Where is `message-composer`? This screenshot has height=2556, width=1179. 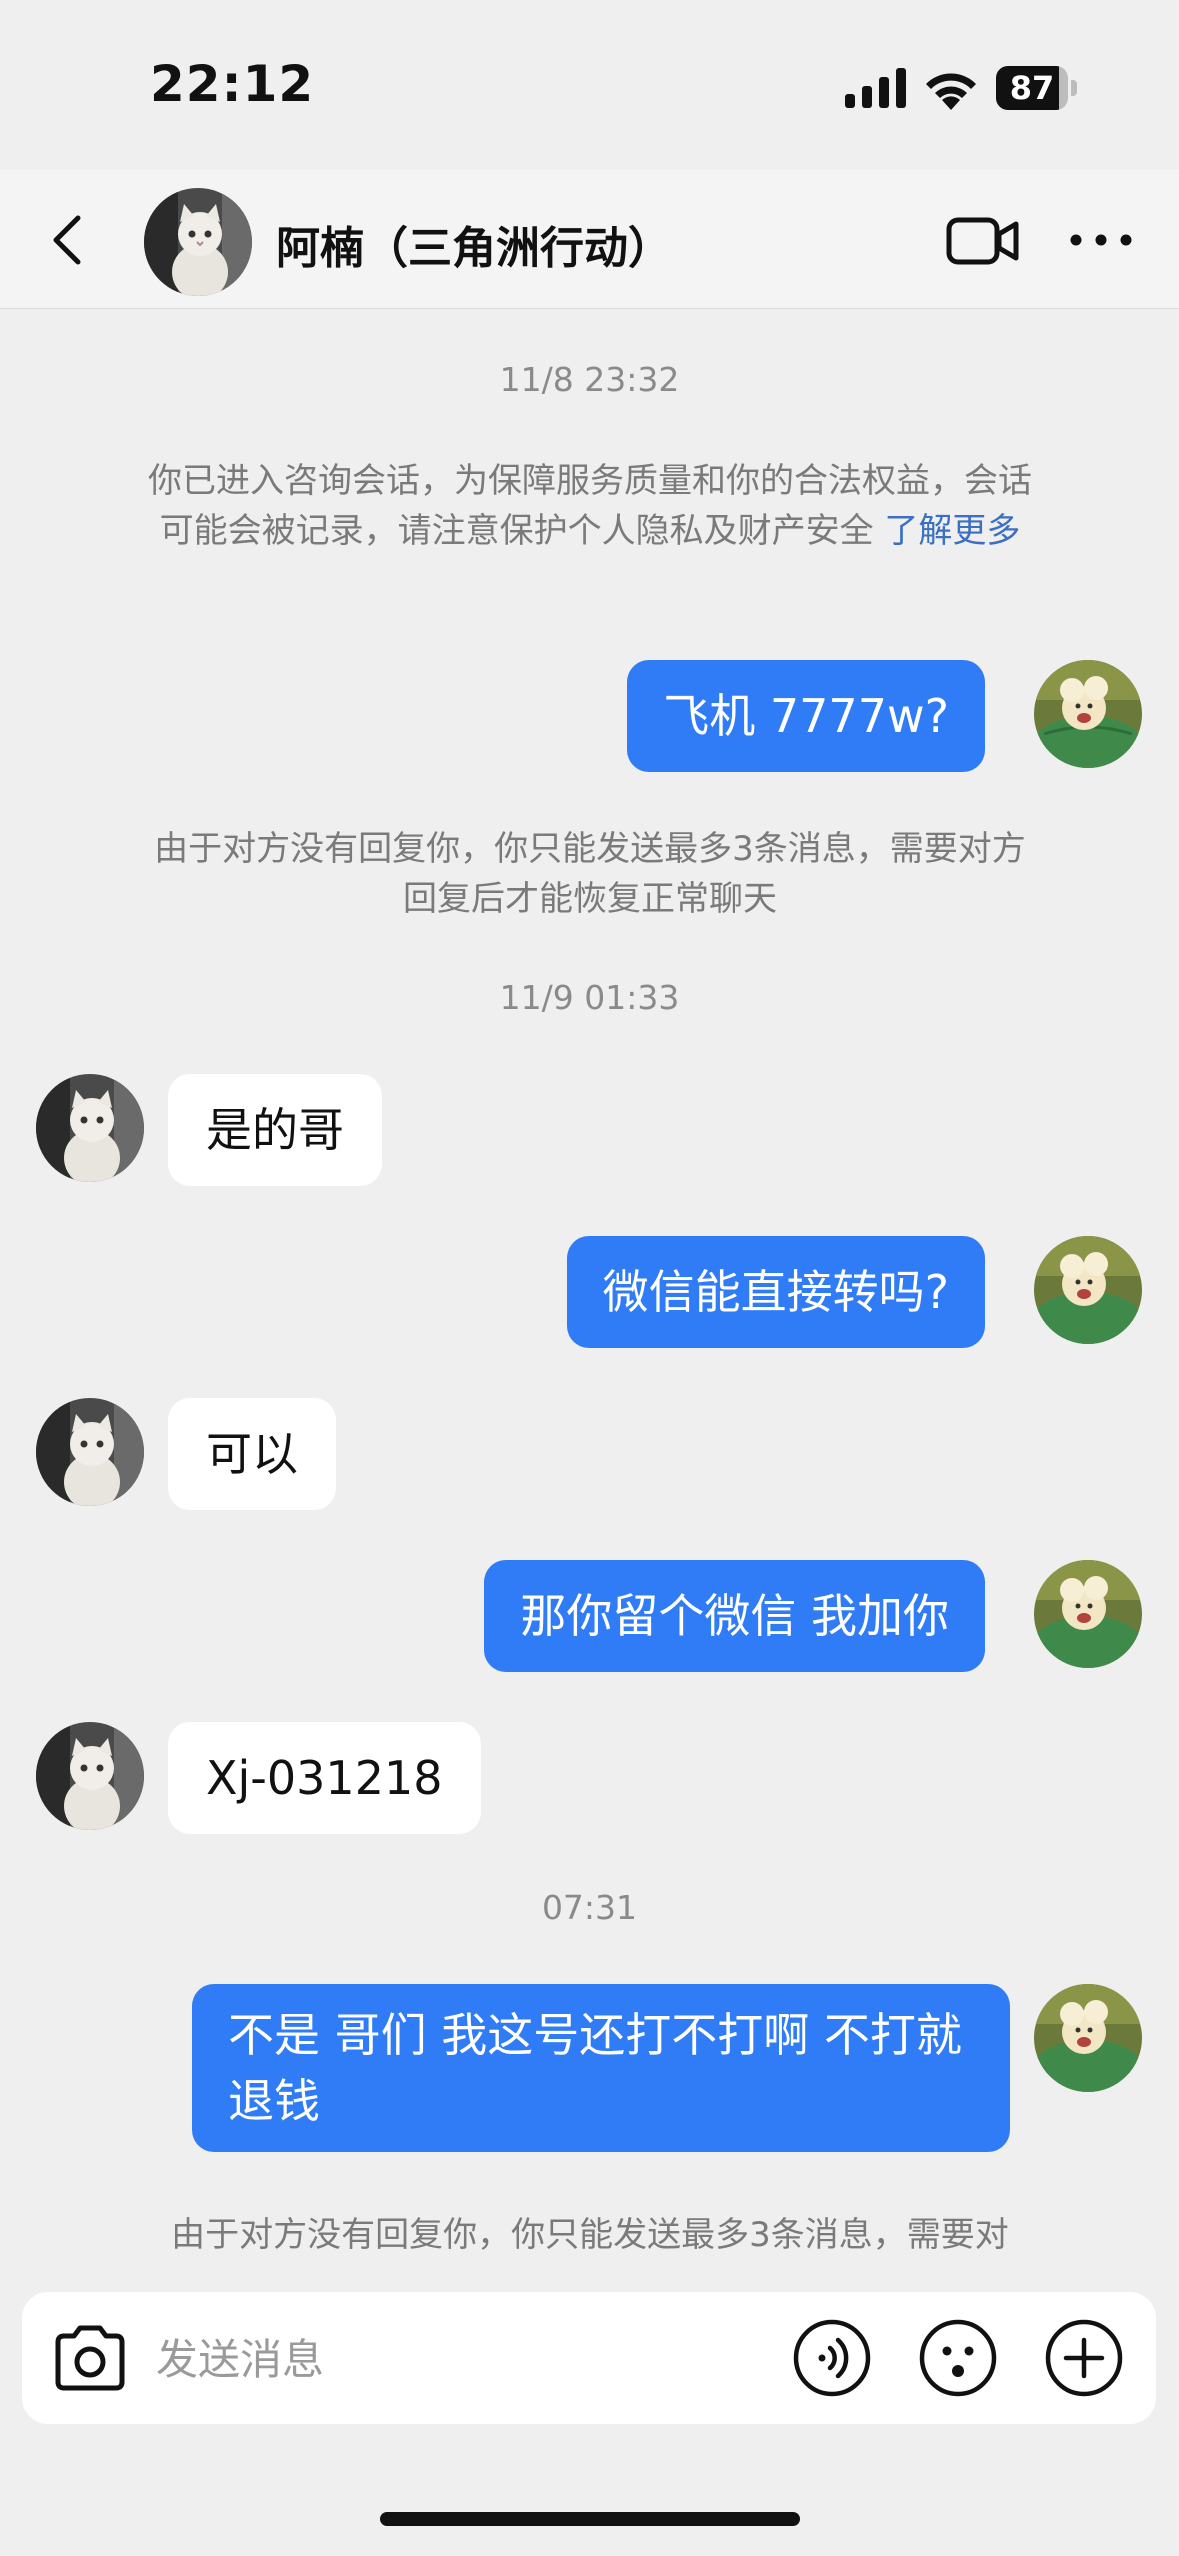 message-composer is located at coordinates (589, 2358).